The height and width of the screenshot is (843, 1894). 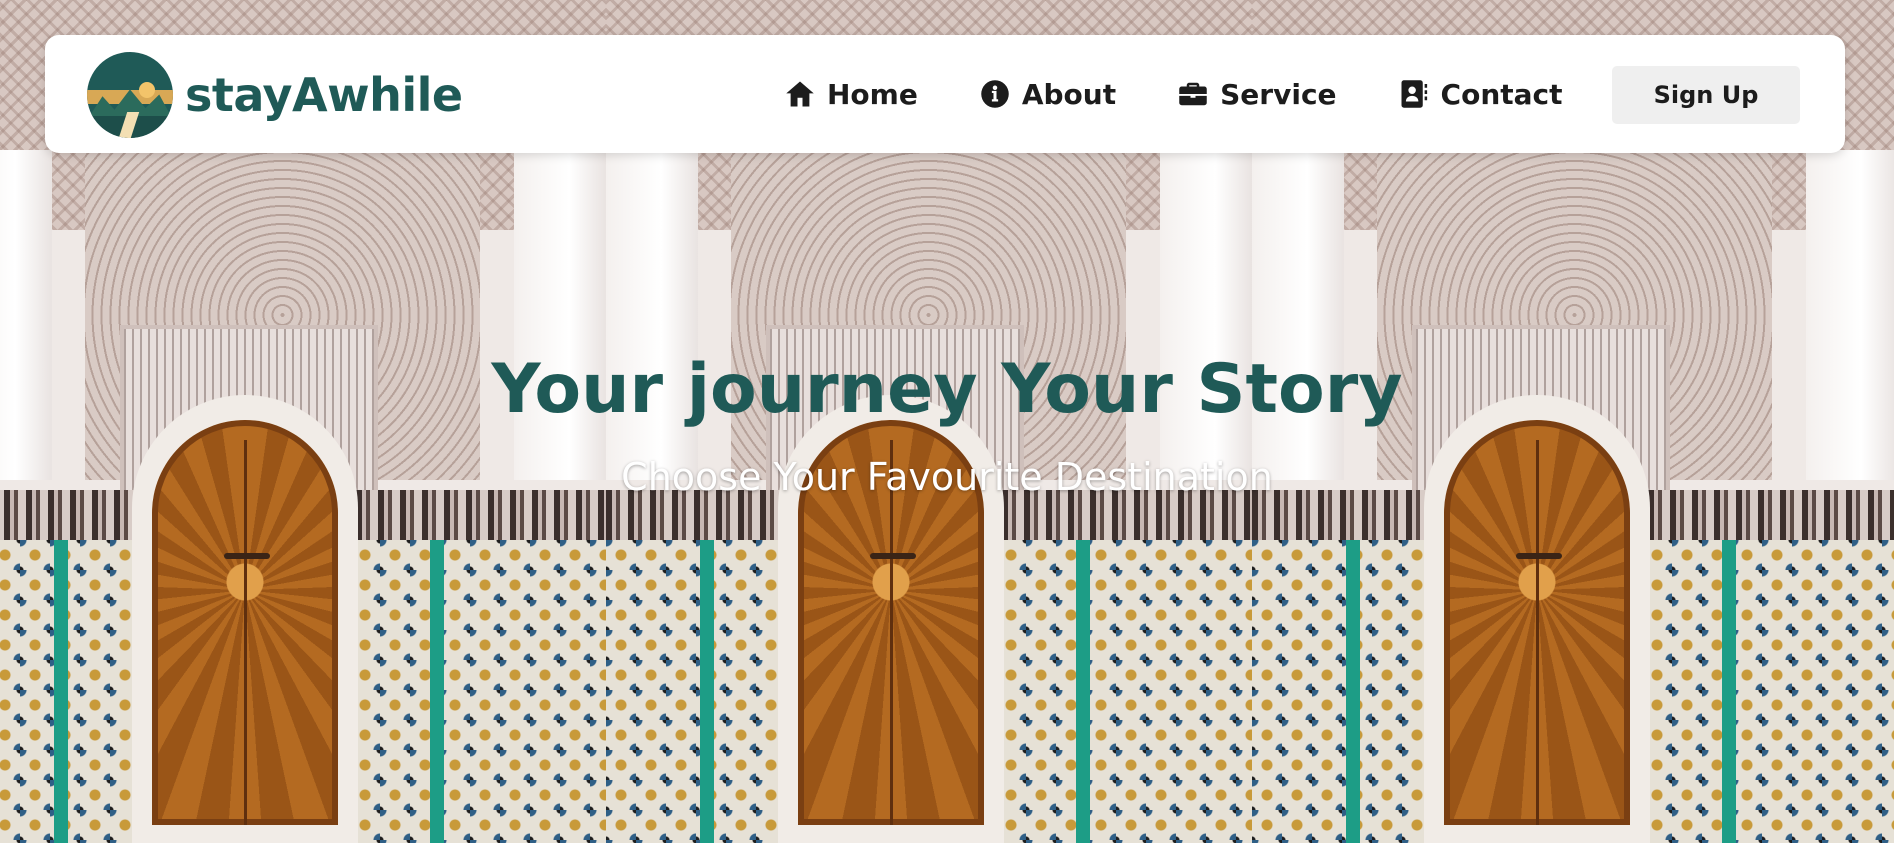 What do you see at coordinates (1069, 94) in the screenshot?
I see `nav-link-label: About` at bounding box center [1069, 94].